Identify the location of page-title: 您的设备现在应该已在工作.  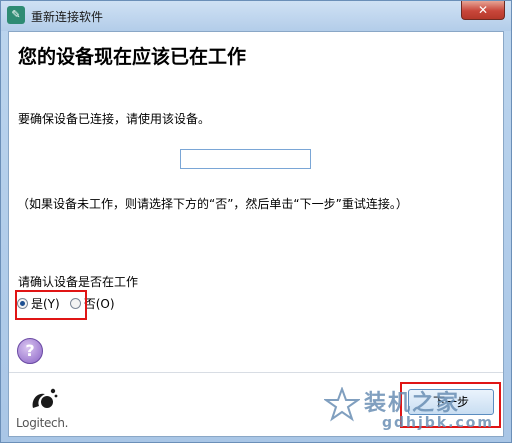
(132, 57).